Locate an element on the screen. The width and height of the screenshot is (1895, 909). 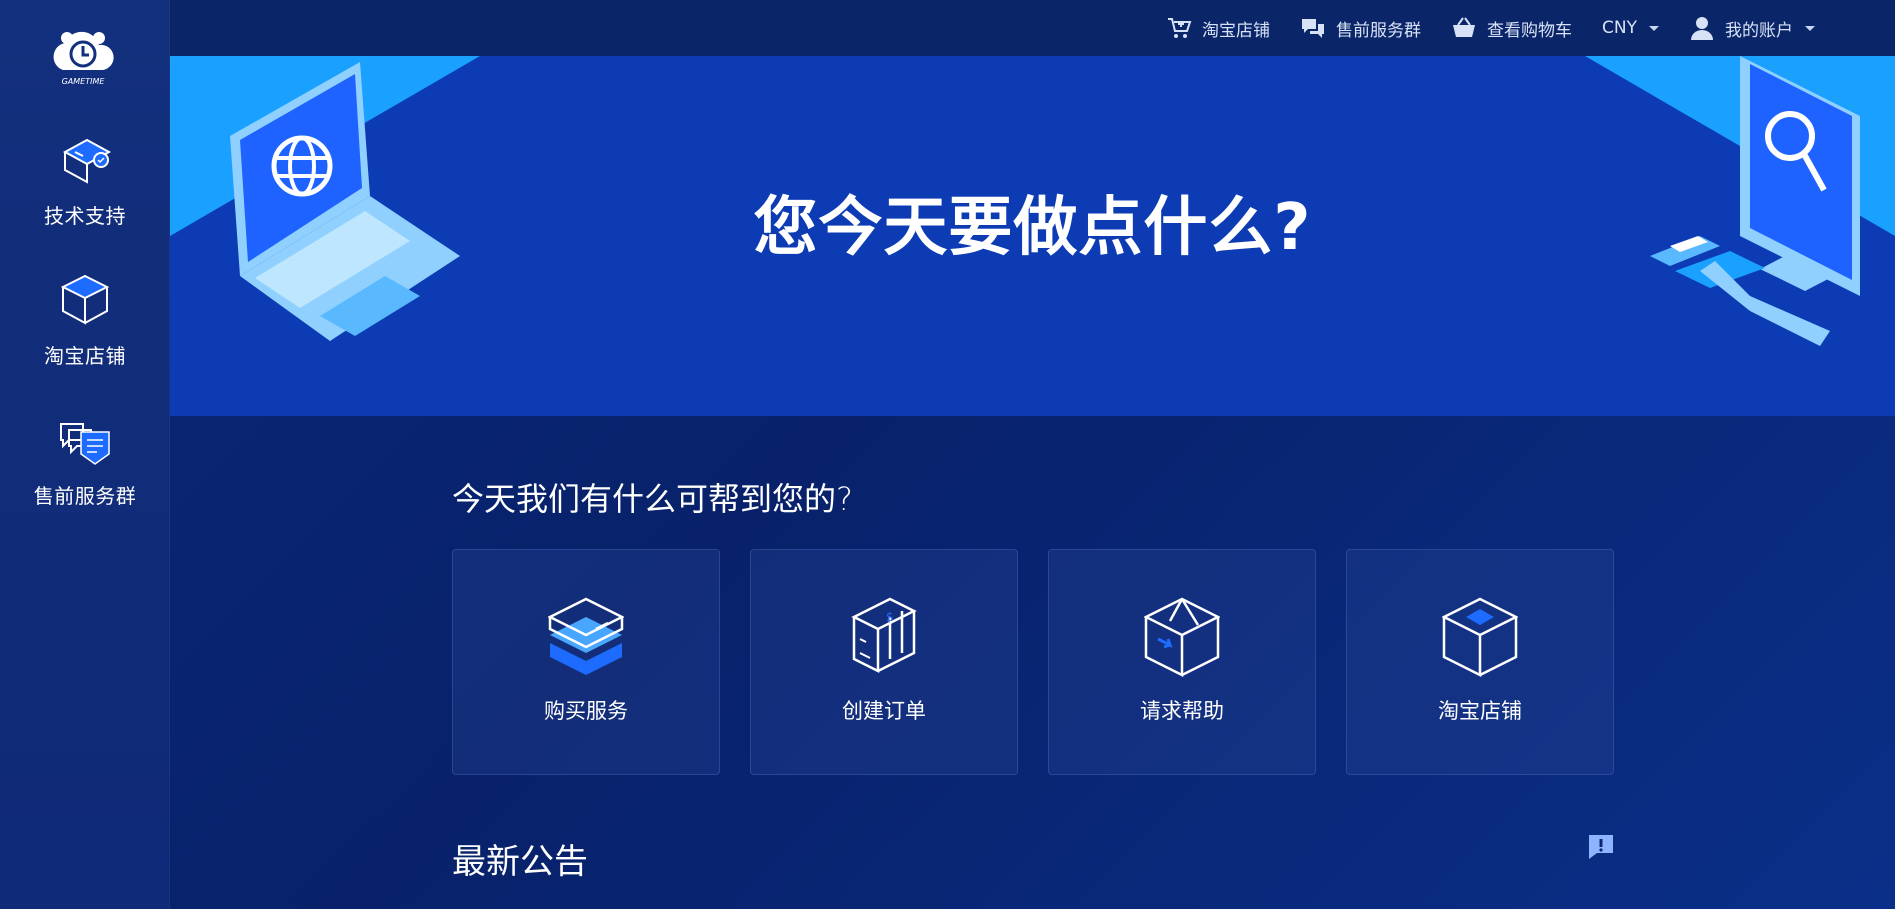
topbar-taobao-label: 淘宝店铺 is located at coordinates (1236, 30).